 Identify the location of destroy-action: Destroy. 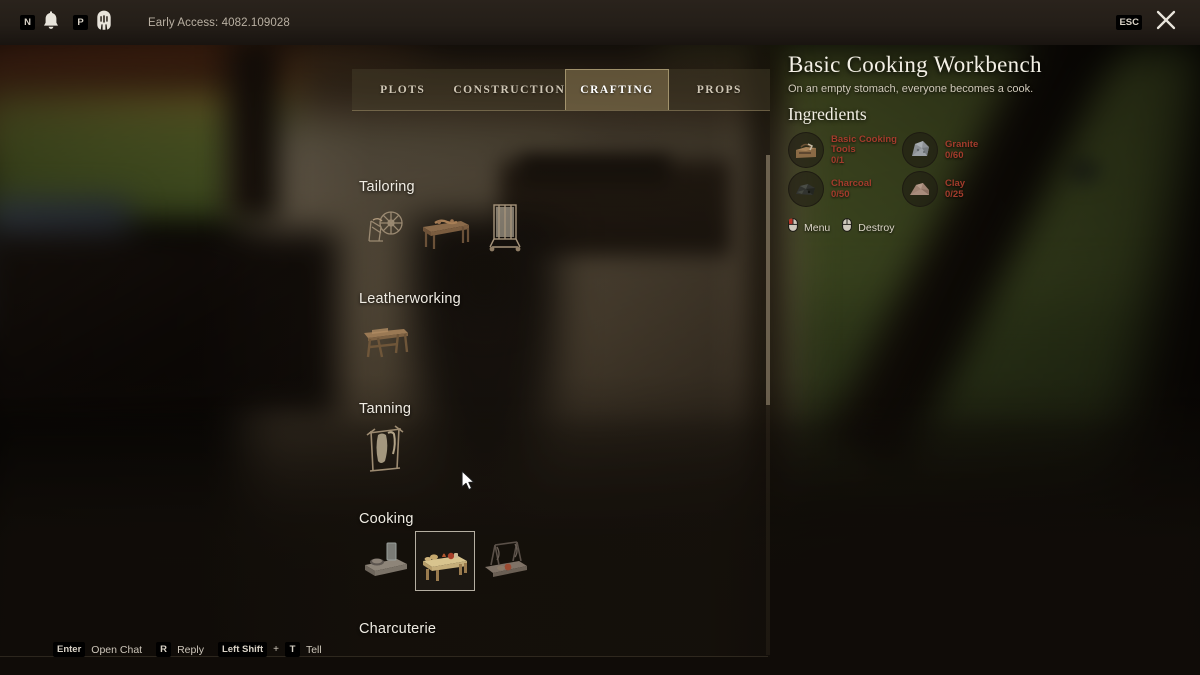
(868, 227).